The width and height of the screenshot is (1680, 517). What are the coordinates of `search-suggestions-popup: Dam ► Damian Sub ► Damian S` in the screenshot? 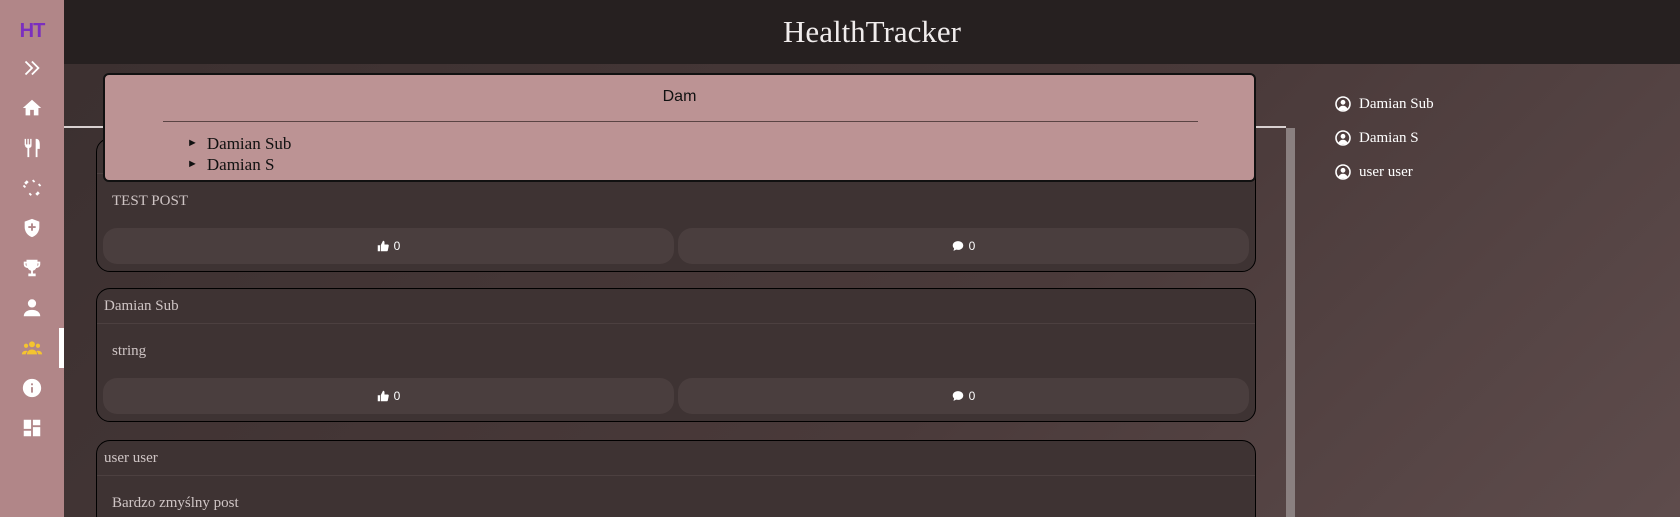 It's located at (679, 127).